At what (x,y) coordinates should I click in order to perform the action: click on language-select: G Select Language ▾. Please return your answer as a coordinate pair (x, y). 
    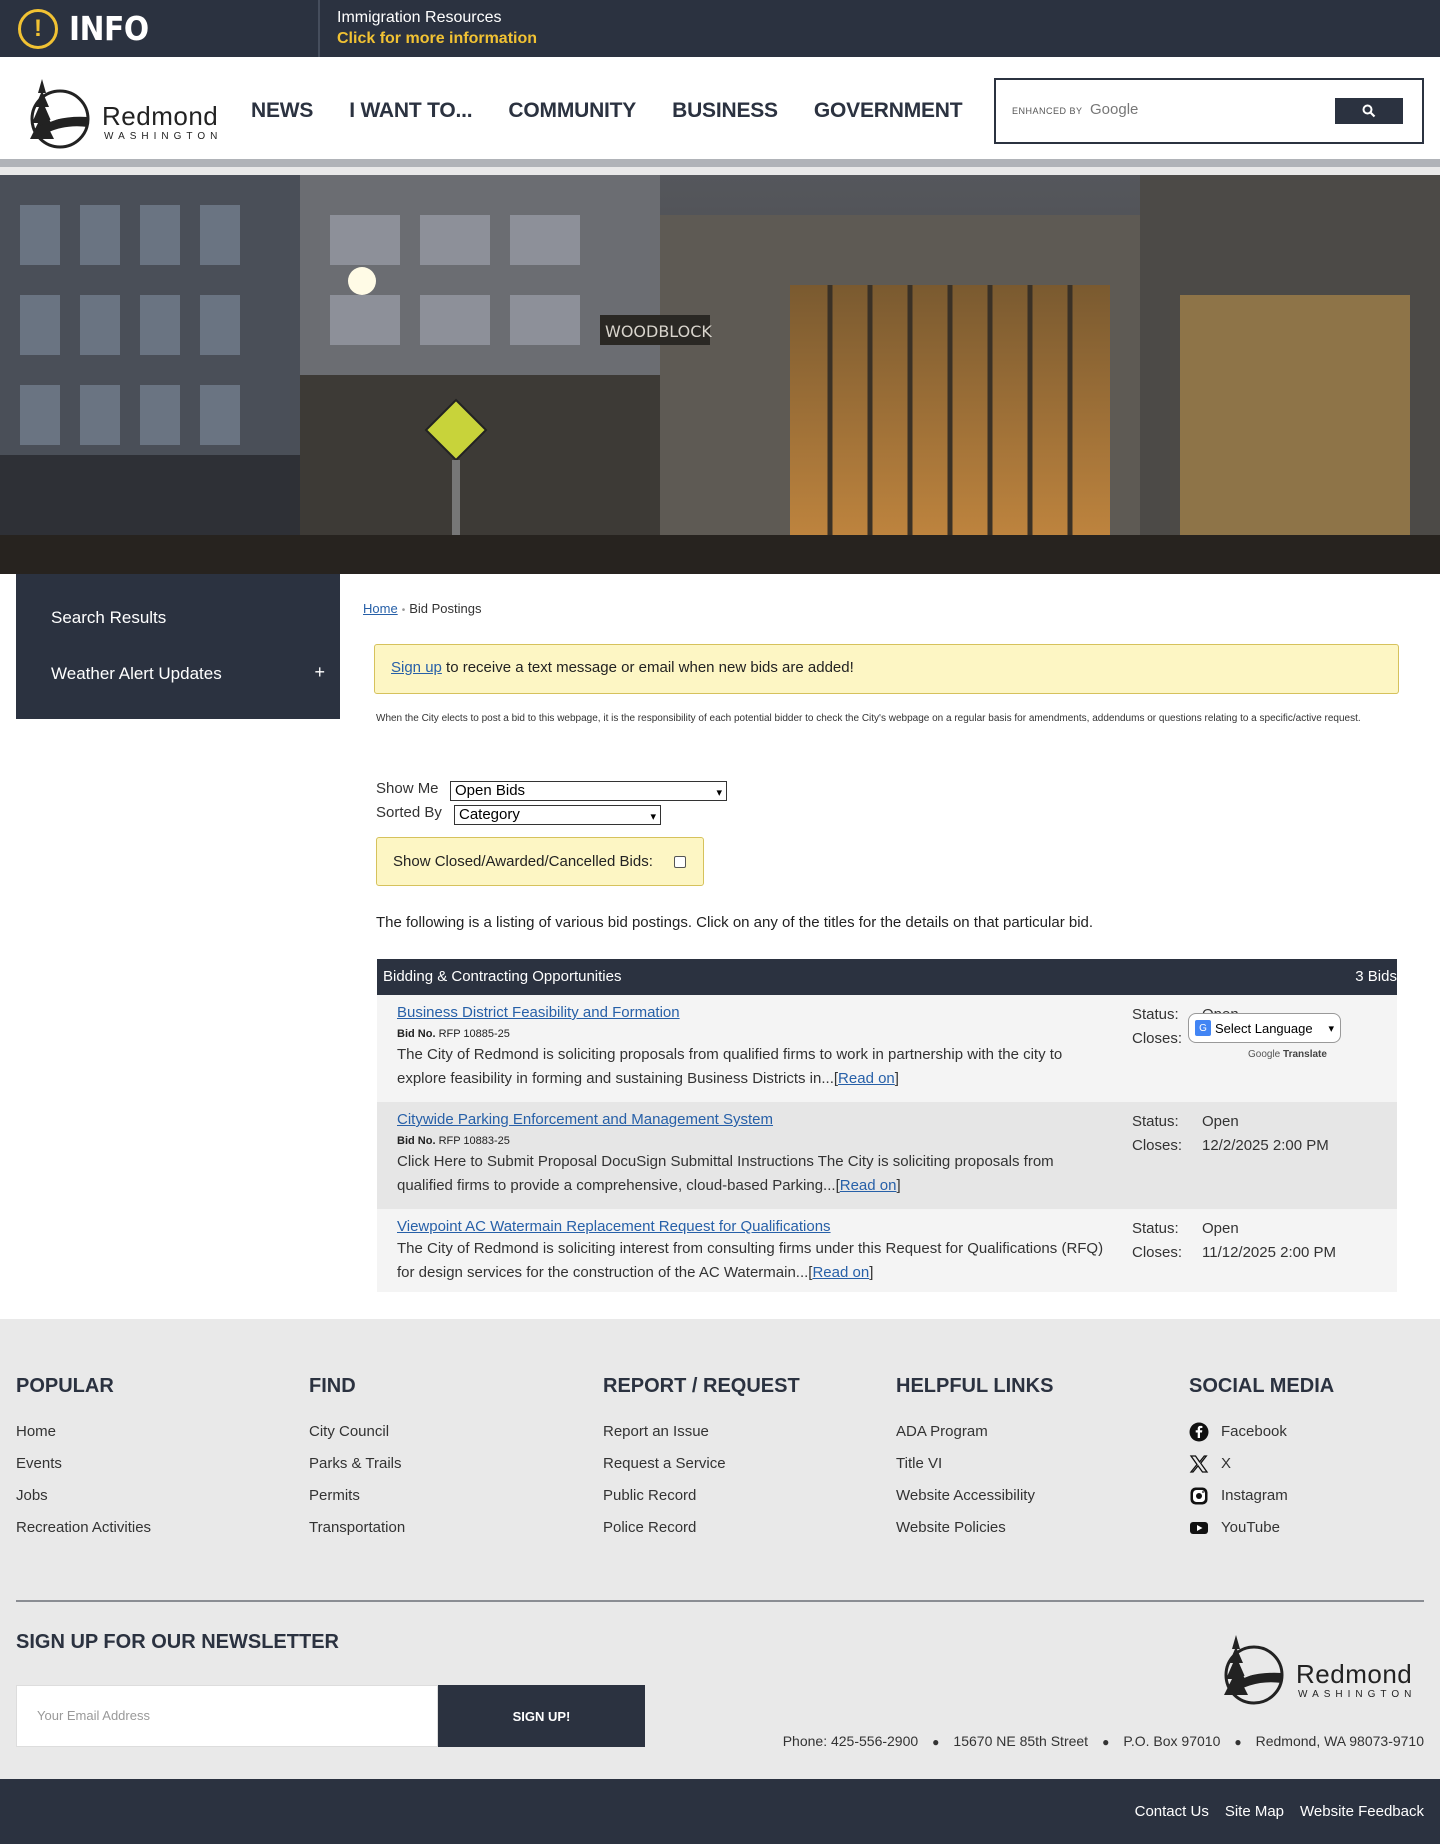
    Looking at the image, I should click on (1264, 1028).